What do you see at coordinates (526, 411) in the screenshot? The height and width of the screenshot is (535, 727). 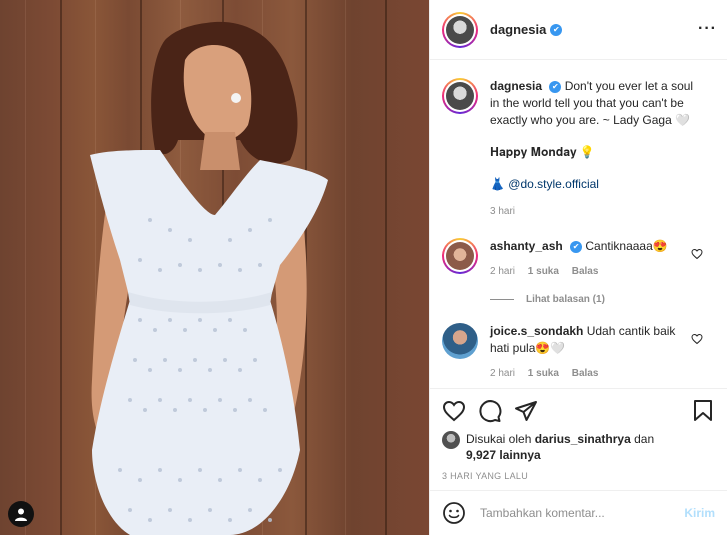 I see `share-icon` at bounding box center [526, 411].